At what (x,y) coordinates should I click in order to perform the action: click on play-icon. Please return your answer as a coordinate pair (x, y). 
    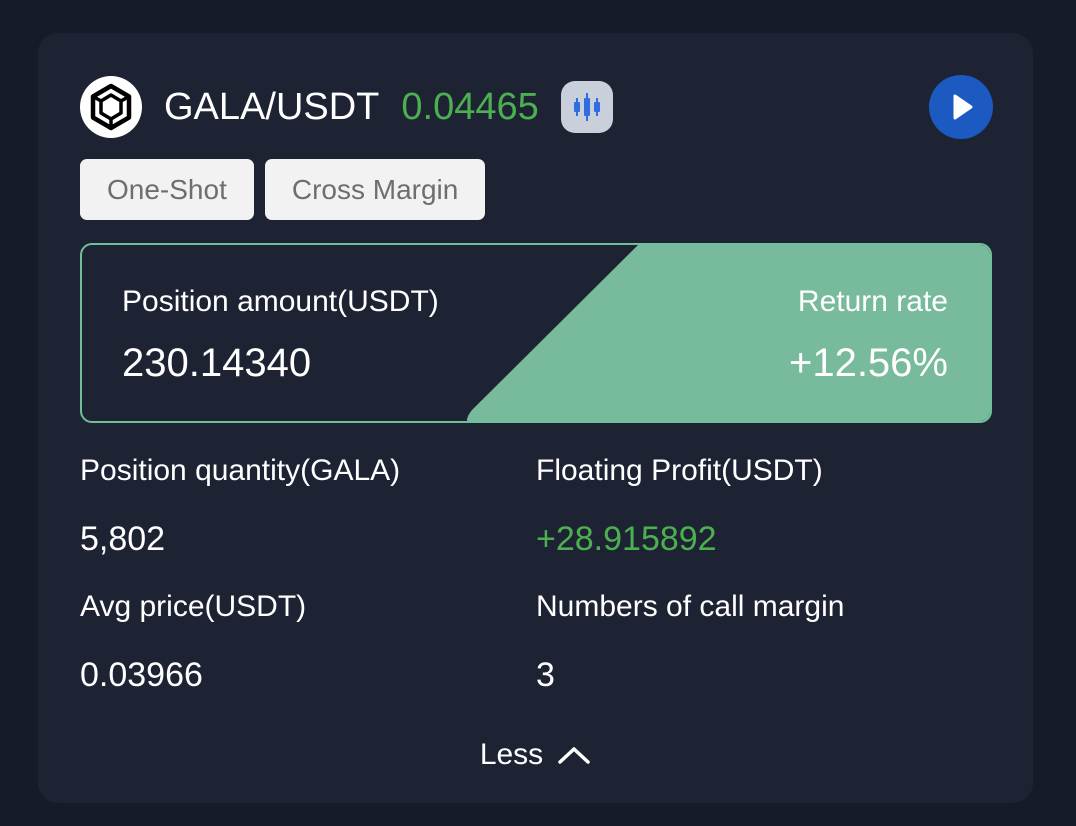
    Looking at the image, I should click on (963, 107).